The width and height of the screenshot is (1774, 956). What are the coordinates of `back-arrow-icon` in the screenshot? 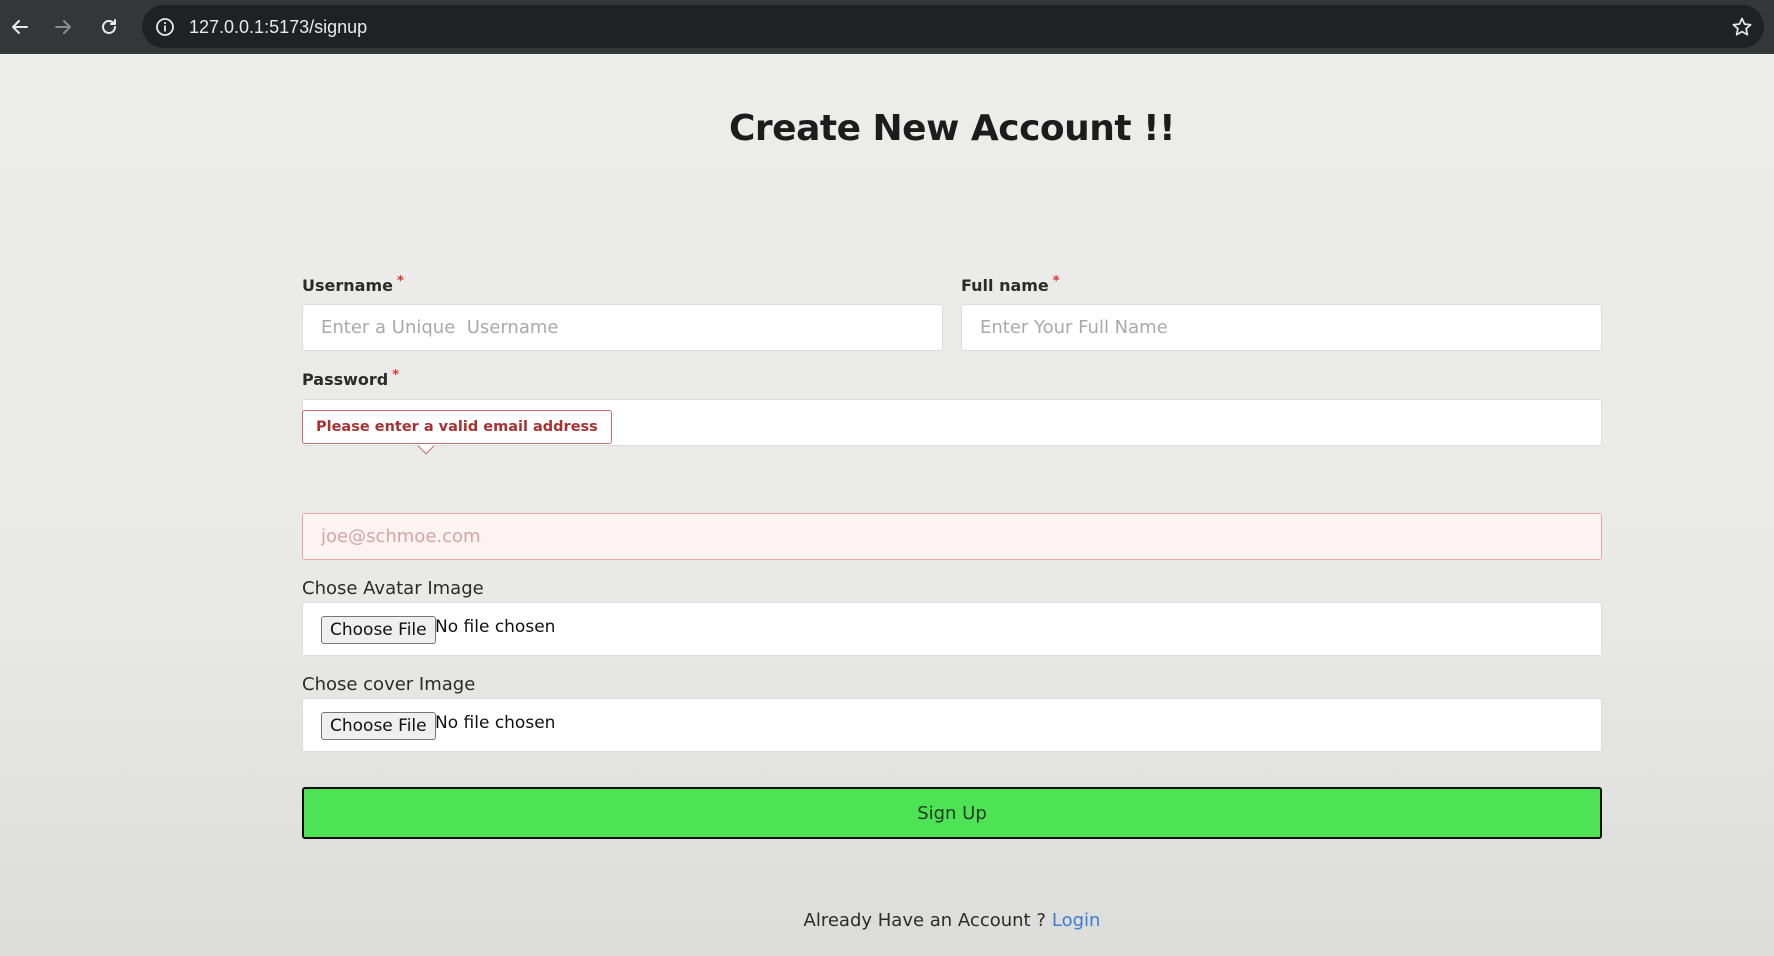 It's located at (20, 27).